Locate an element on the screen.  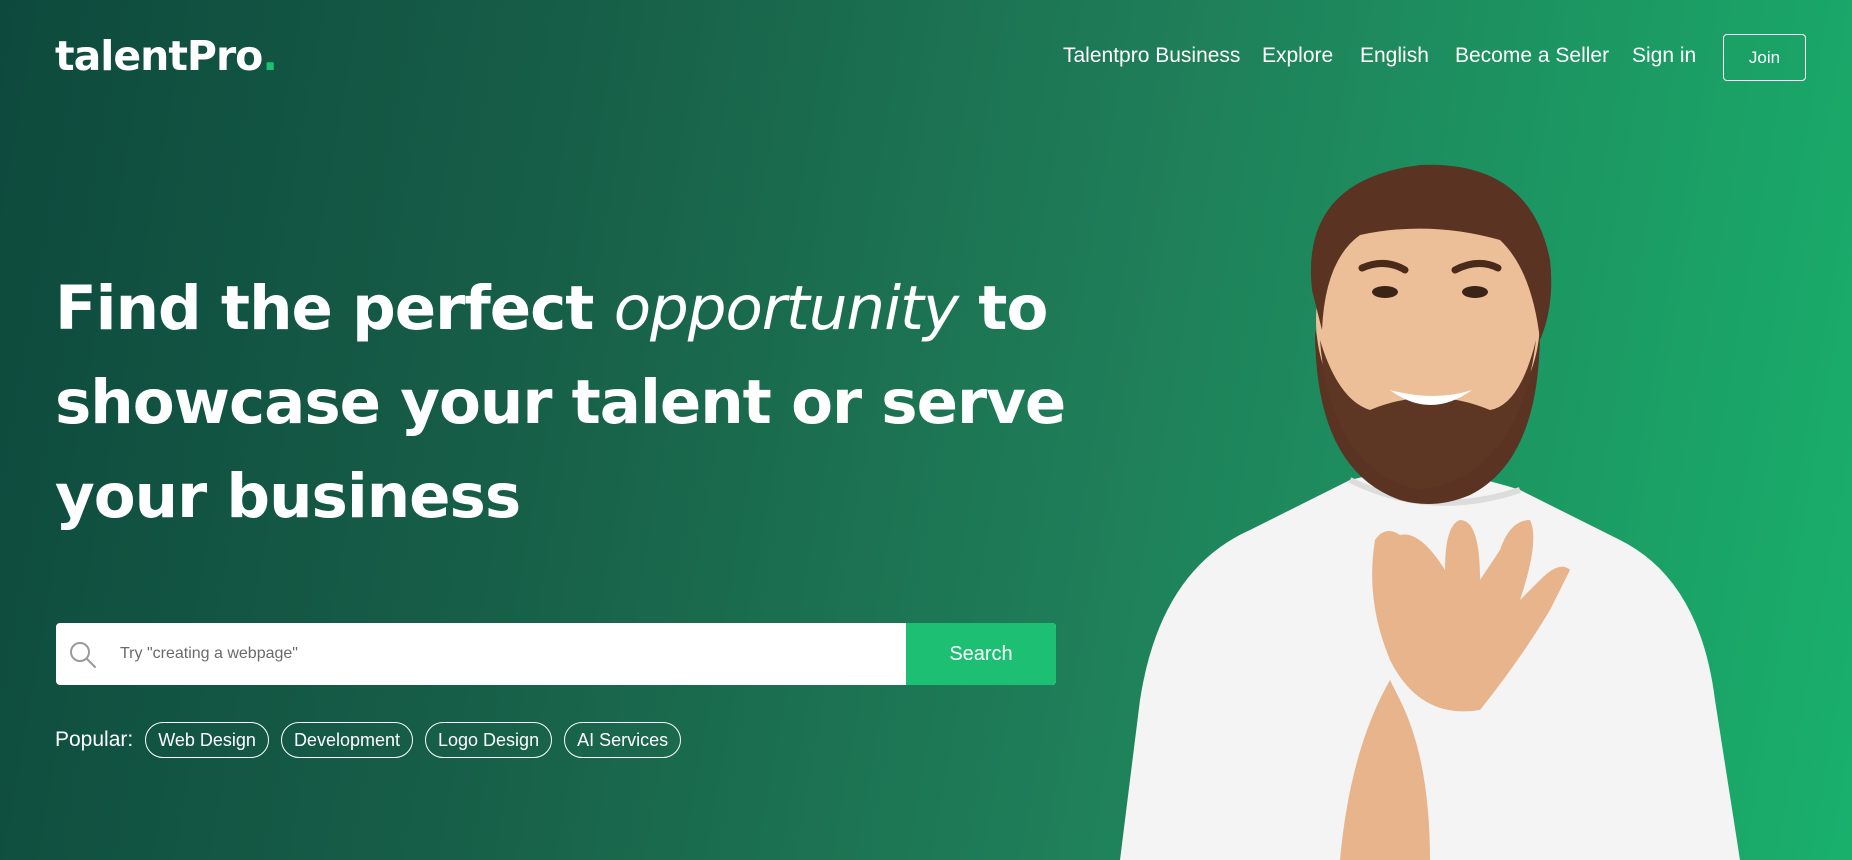
headline-part1: Find the perfect is located at coordinates (334, 308).